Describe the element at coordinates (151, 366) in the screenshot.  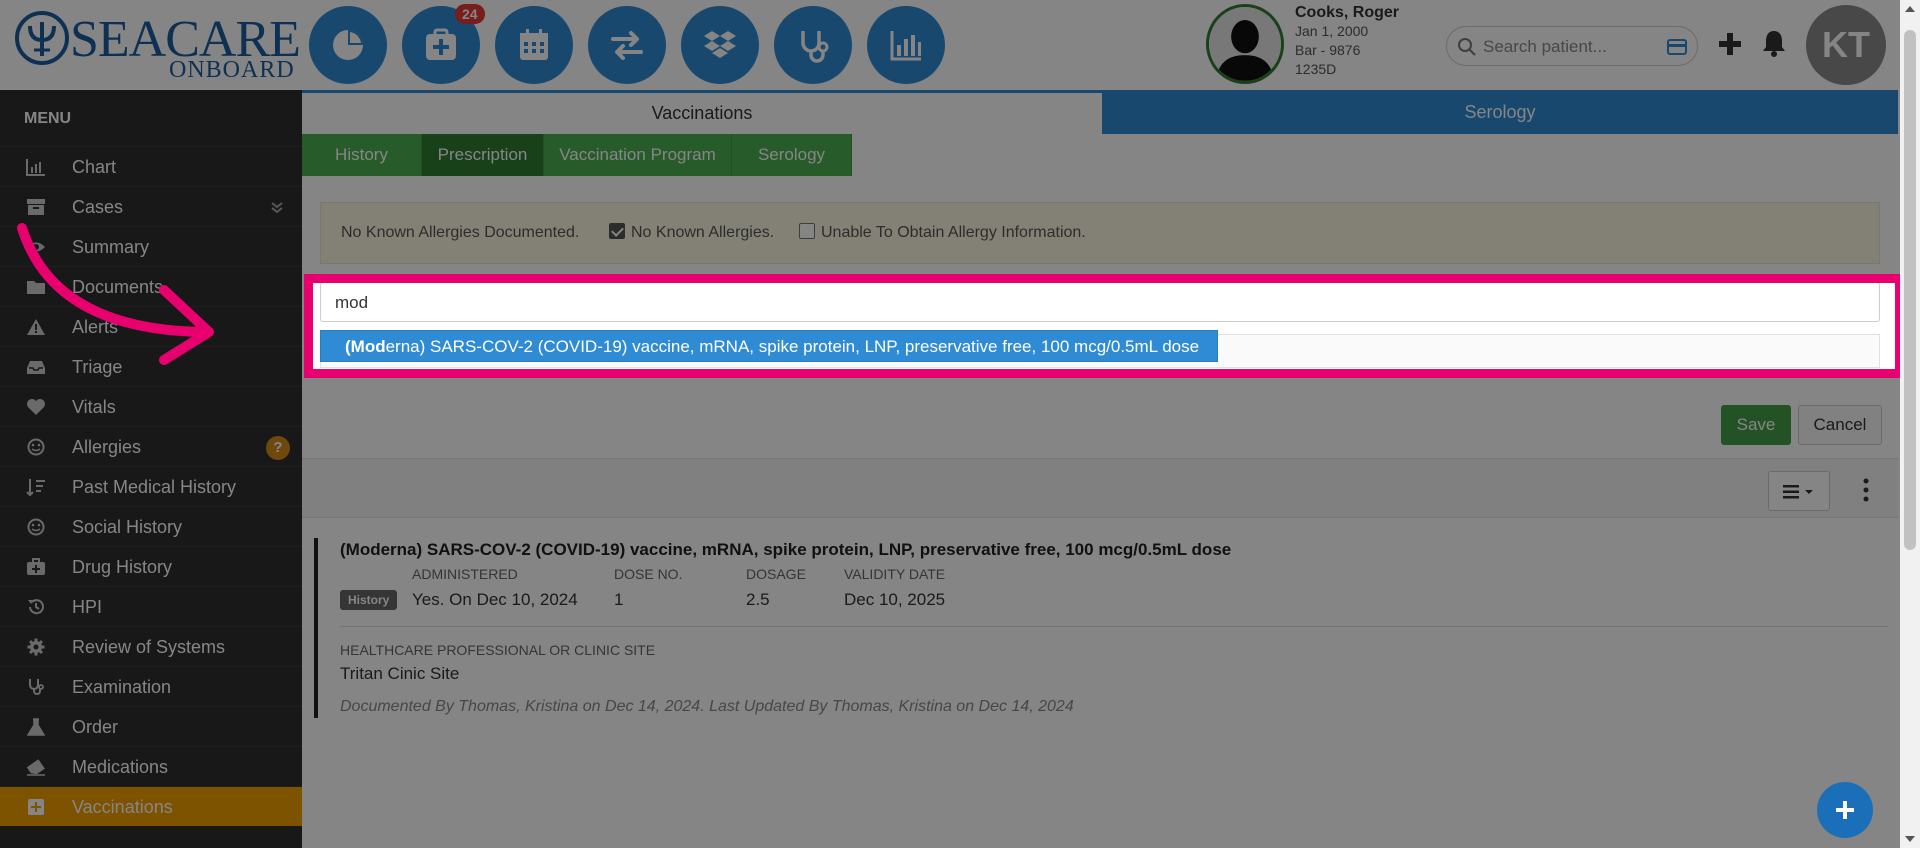
I see `sidebar-item-triage: Triage` at that location.